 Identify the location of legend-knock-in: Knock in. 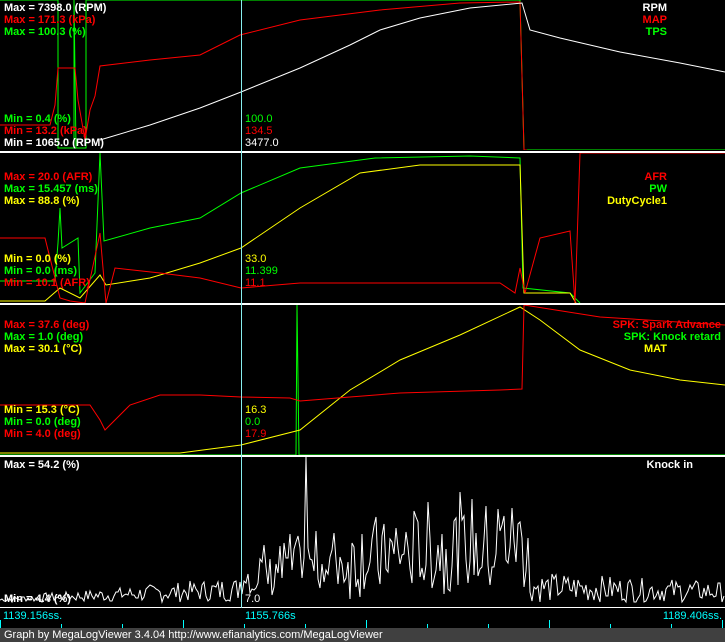
(669, 465).